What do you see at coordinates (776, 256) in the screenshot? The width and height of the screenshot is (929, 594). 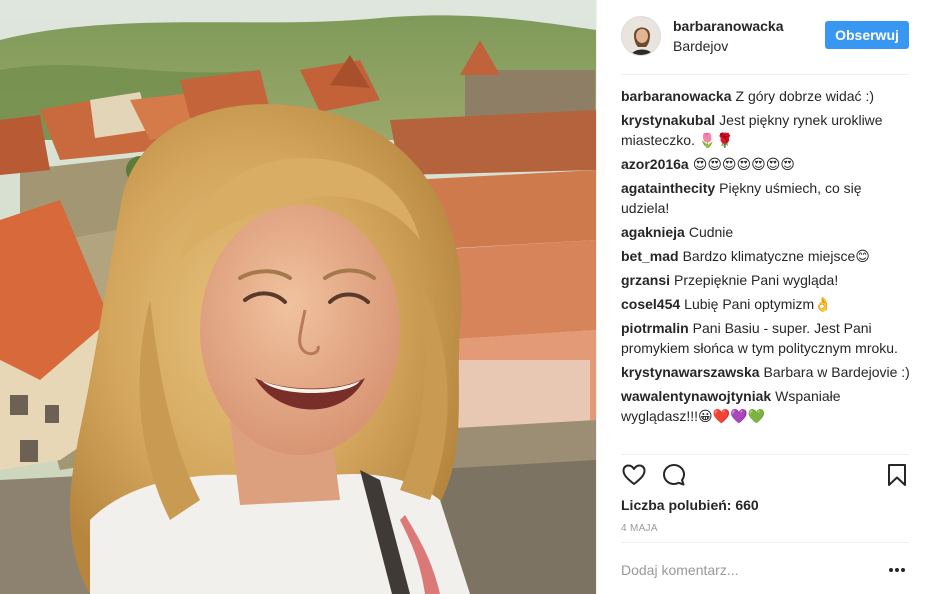 I see `comment-text: Bardzo klimatyczne miejsce😊` at bounding box center [776, 256].